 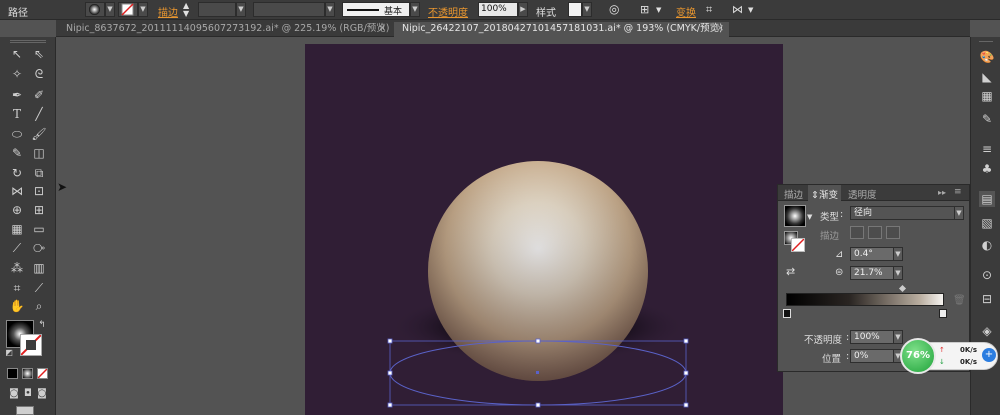 What do you see at coordinates (17, 74) in the screenshot?
I see `magic-wand-tool-icon: ✧` at bounding box center [17, 74].